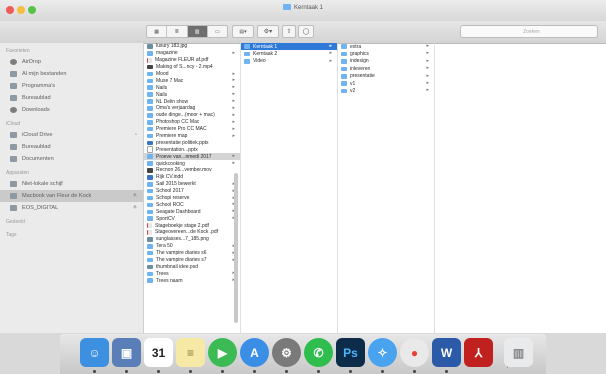 Image resolution: width=606 pixels, height=374 pixels. What do you see at coordinates (126, 352) in the screenshot?
I see `preview-icon: ▣` at bounding box center [126, 352].